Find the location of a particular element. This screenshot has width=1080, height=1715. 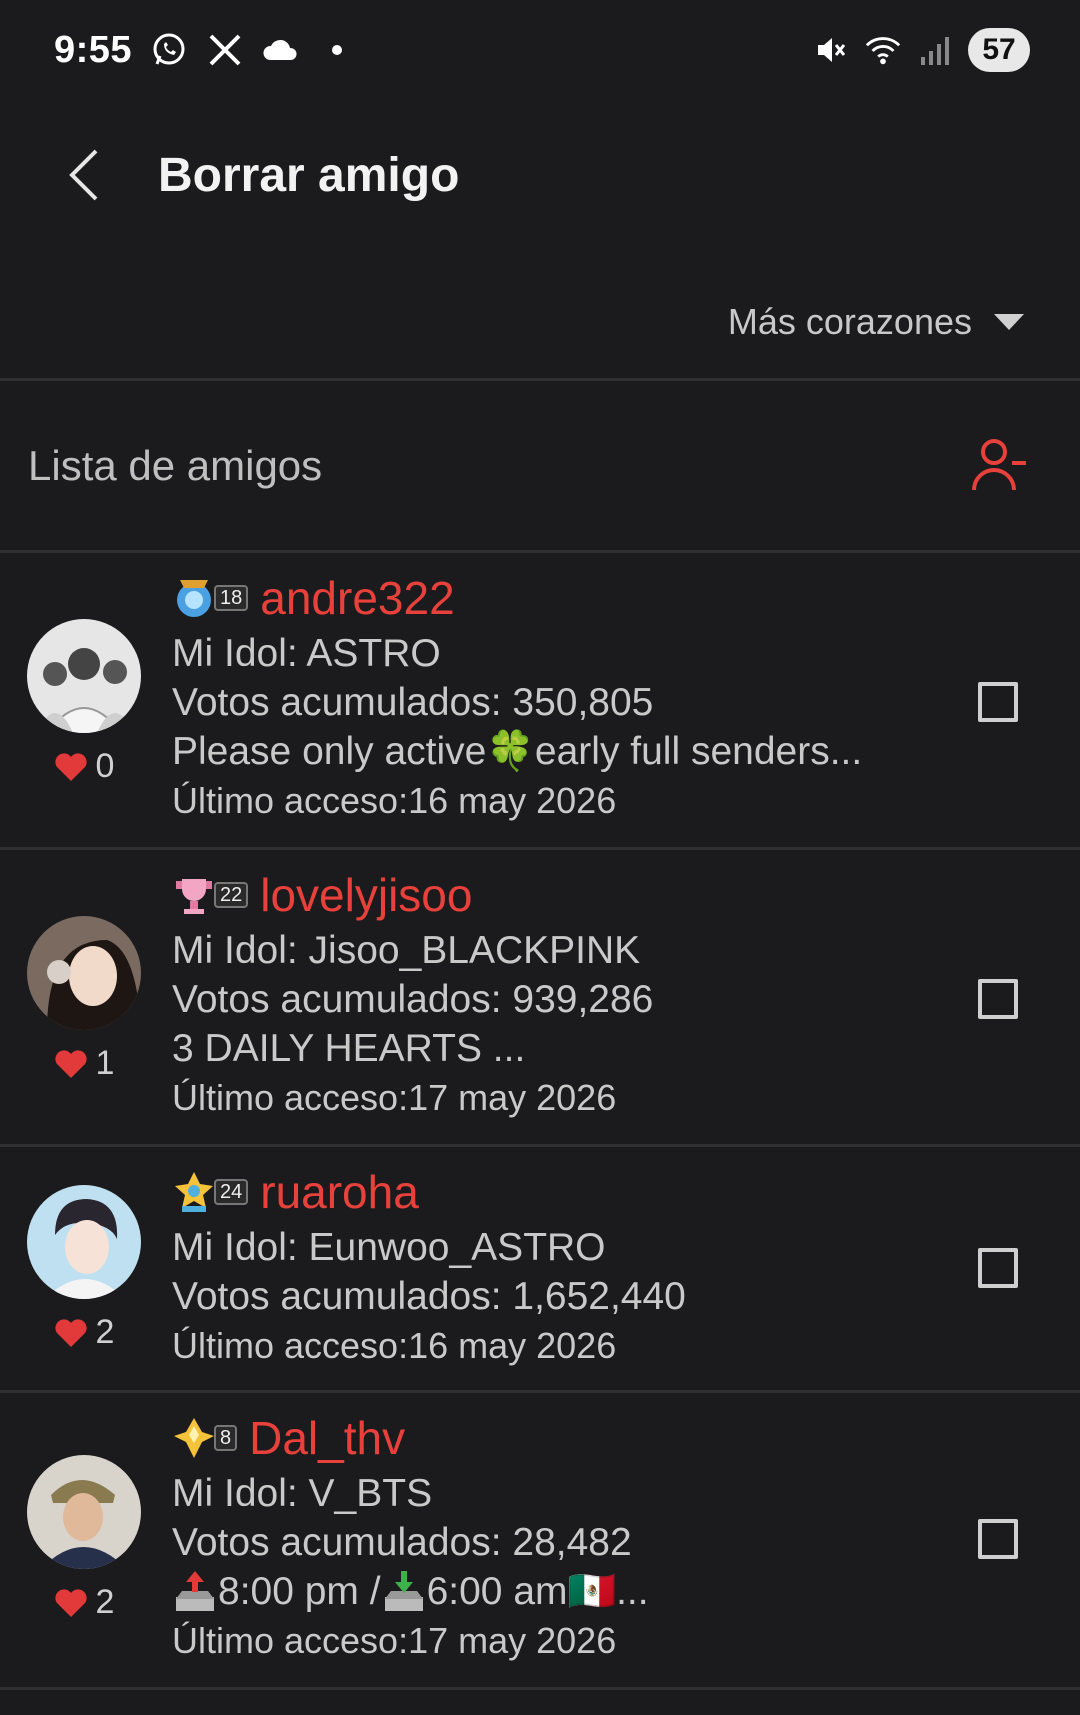

friend-idol: Mi Idol: Eunwoo_ASTRO is located at coordinates (389, 1247).